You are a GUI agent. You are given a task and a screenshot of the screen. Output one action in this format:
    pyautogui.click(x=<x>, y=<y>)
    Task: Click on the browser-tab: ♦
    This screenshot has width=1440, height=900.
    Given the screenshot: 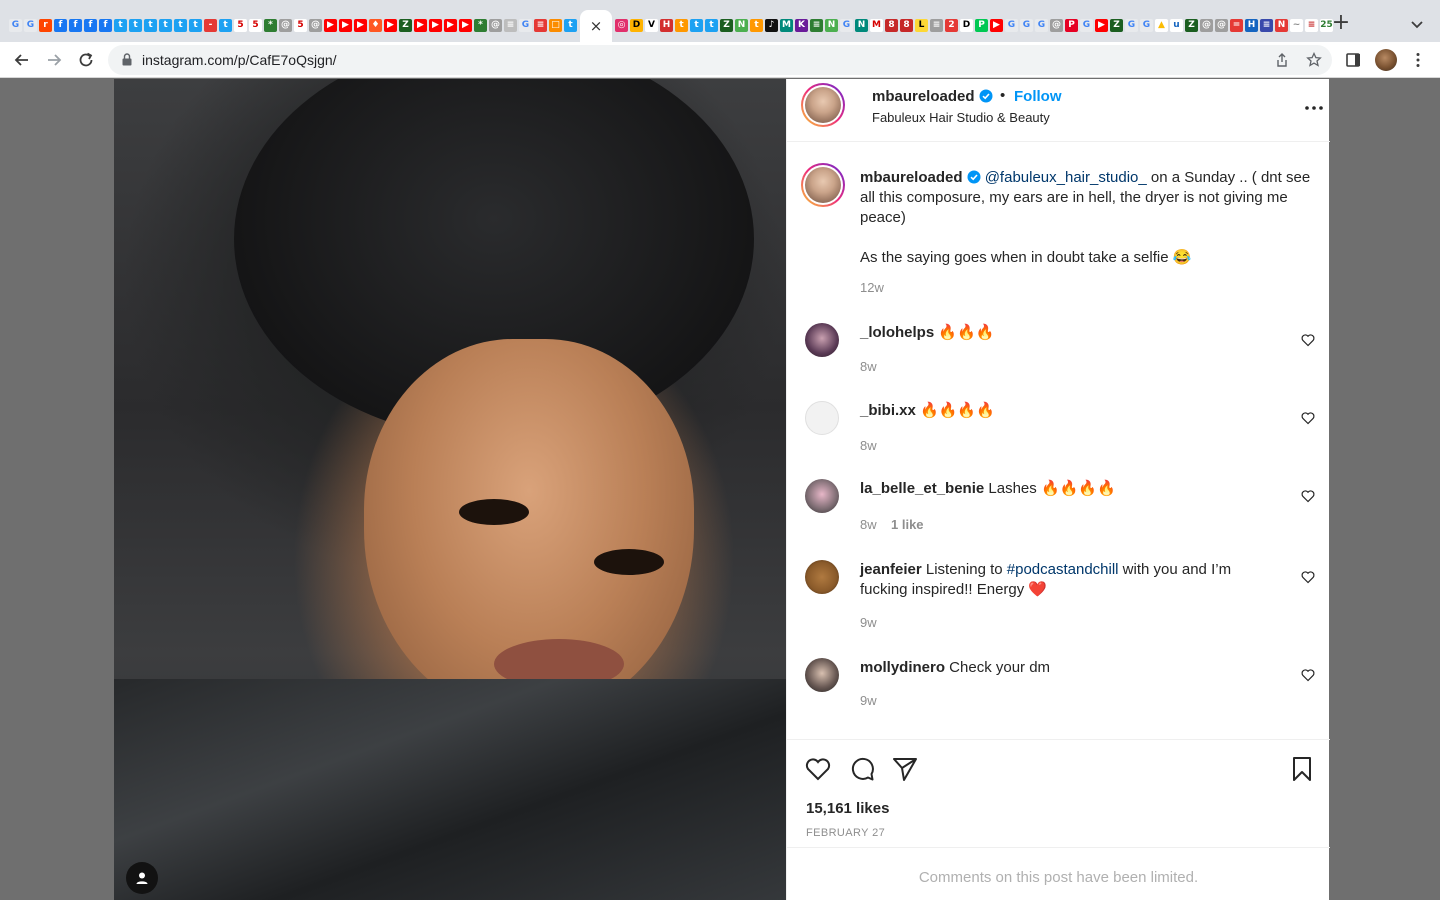 What is the action you would take?
    pyautogui.click(x=375, y=25)
    